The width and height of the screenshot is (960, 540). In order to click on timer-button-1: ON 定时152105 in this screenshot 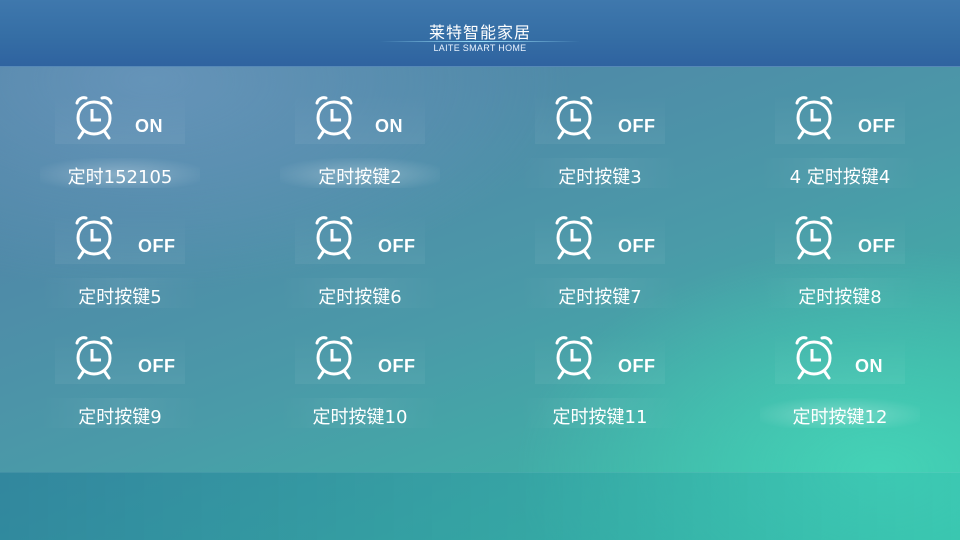, I will do `click(120, 154)`.